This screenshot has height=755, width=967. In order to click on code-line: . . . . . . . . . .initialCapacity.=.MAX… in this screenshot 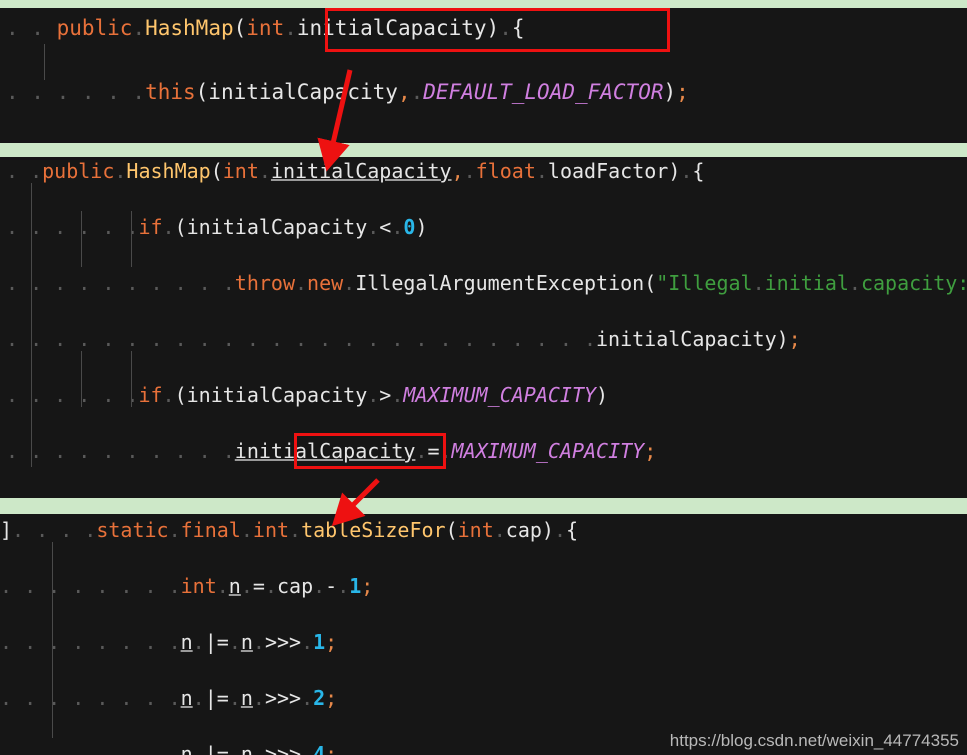, I will do `click(331, 451)`.